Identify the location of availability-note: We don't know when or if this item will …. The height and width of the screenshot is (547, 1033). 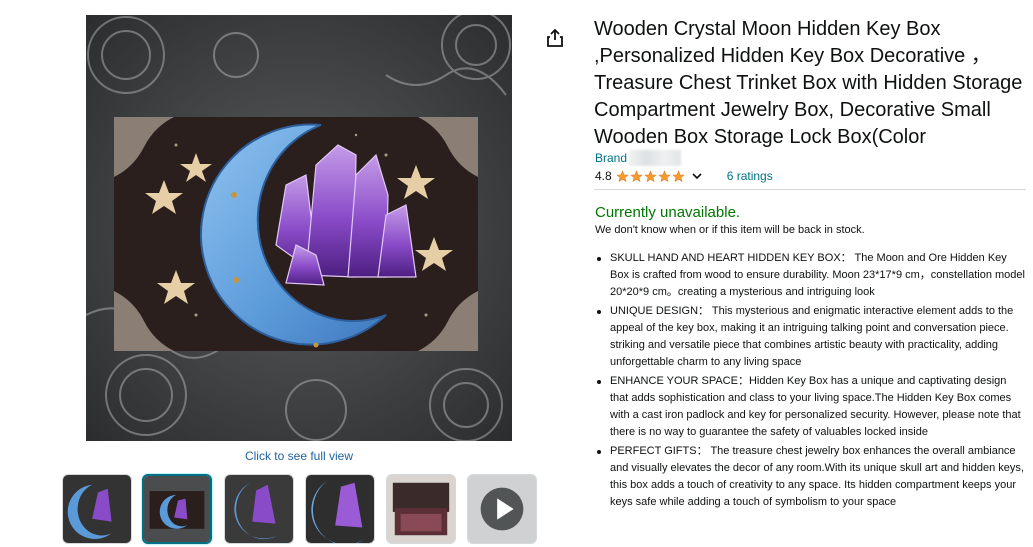
(730, 230).